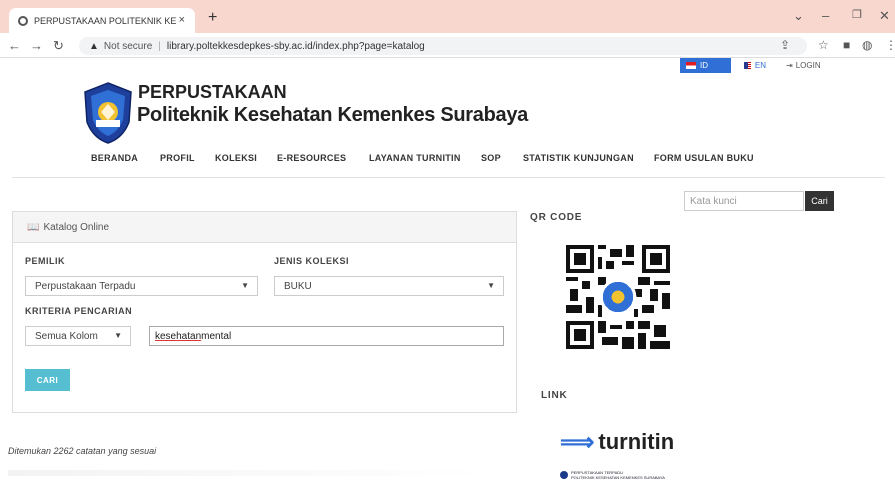  What do you see at coordinates (311, 158) in the screenshot?
I see `nav-e-resources: E-RESOURCES` at bounding box center [311, 158].